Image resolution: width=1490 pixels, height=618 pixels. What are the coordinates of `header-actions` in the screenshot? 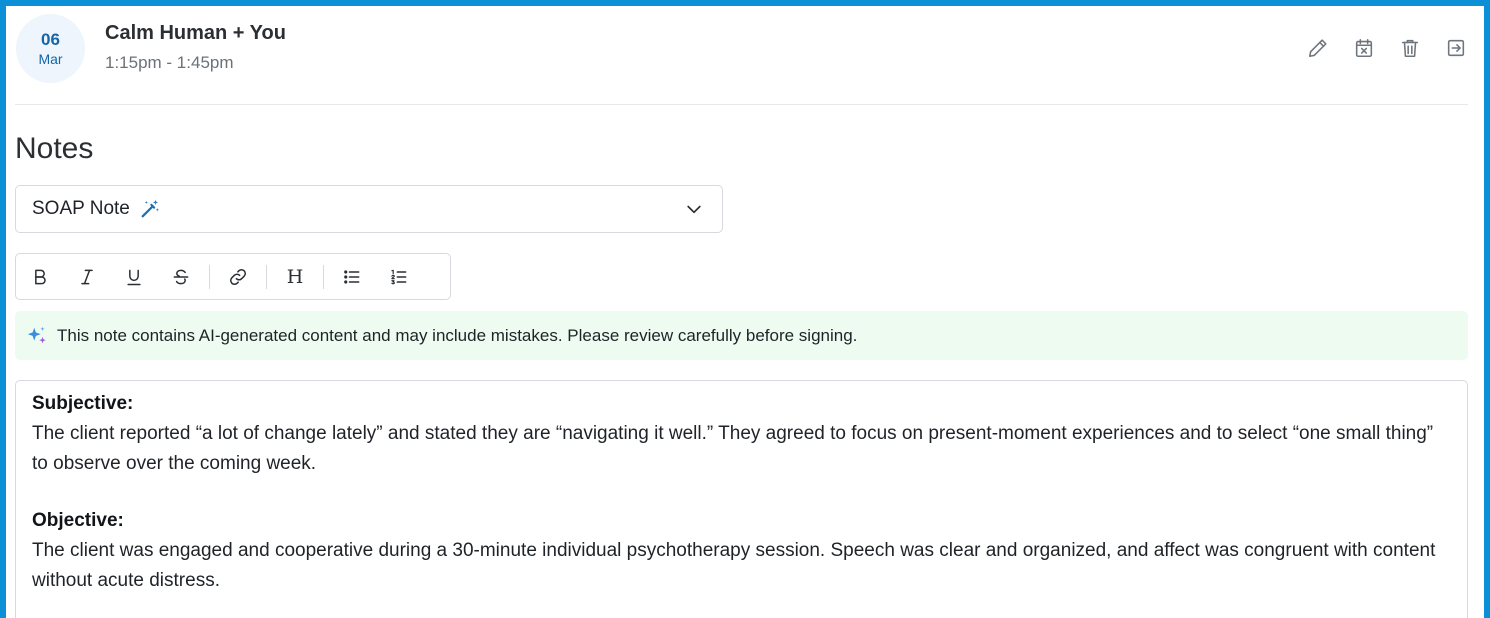 It's located at (1387, 48).